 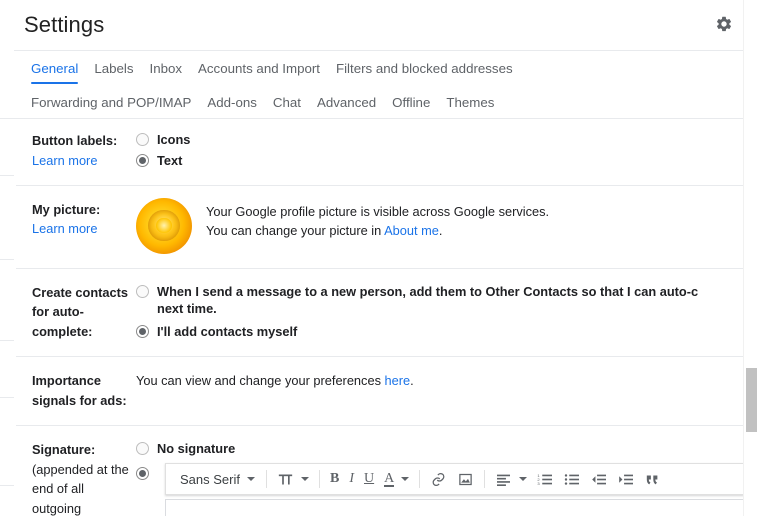 I want to click on insert-link-icon-glyph, so click(x=438, y=479).